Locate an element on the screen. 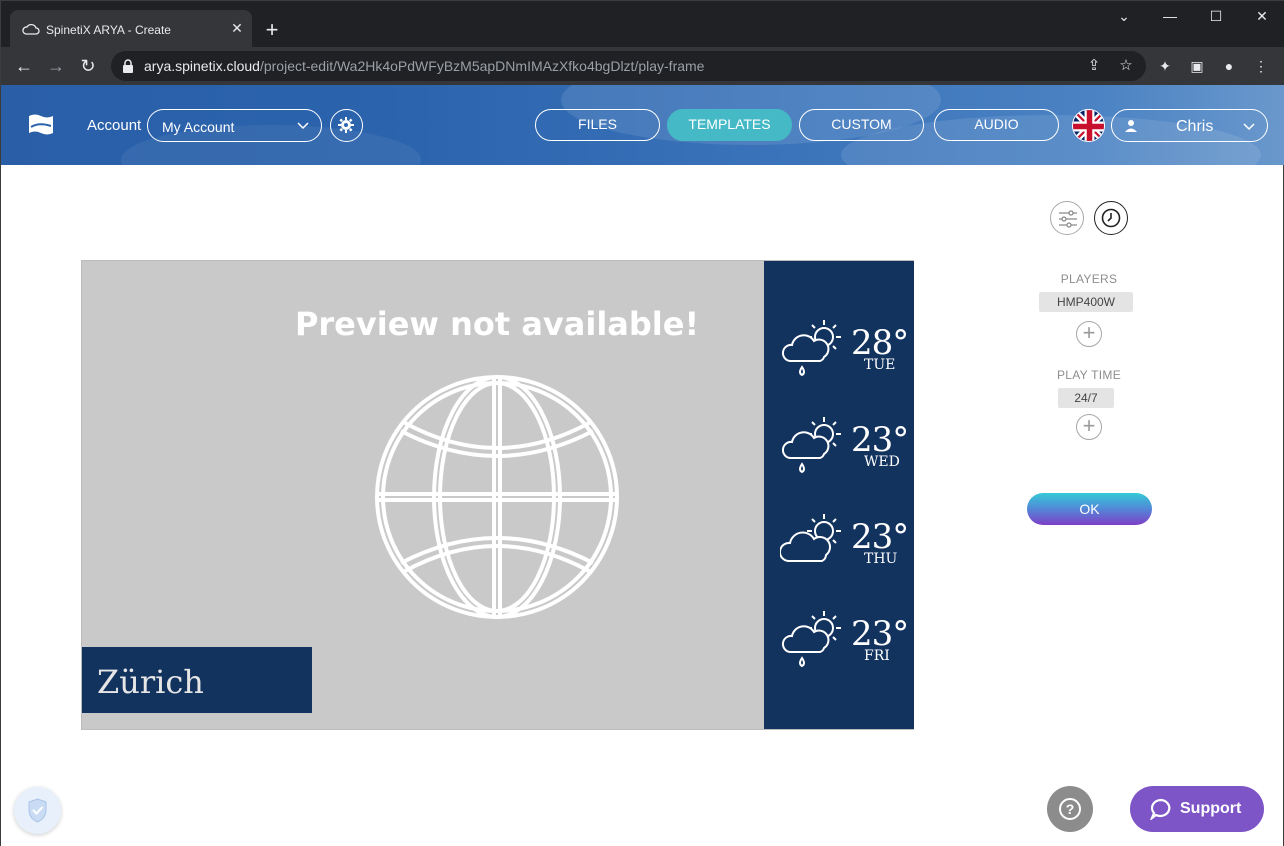  question-icon: ? is located at coordinates (1070, 809).